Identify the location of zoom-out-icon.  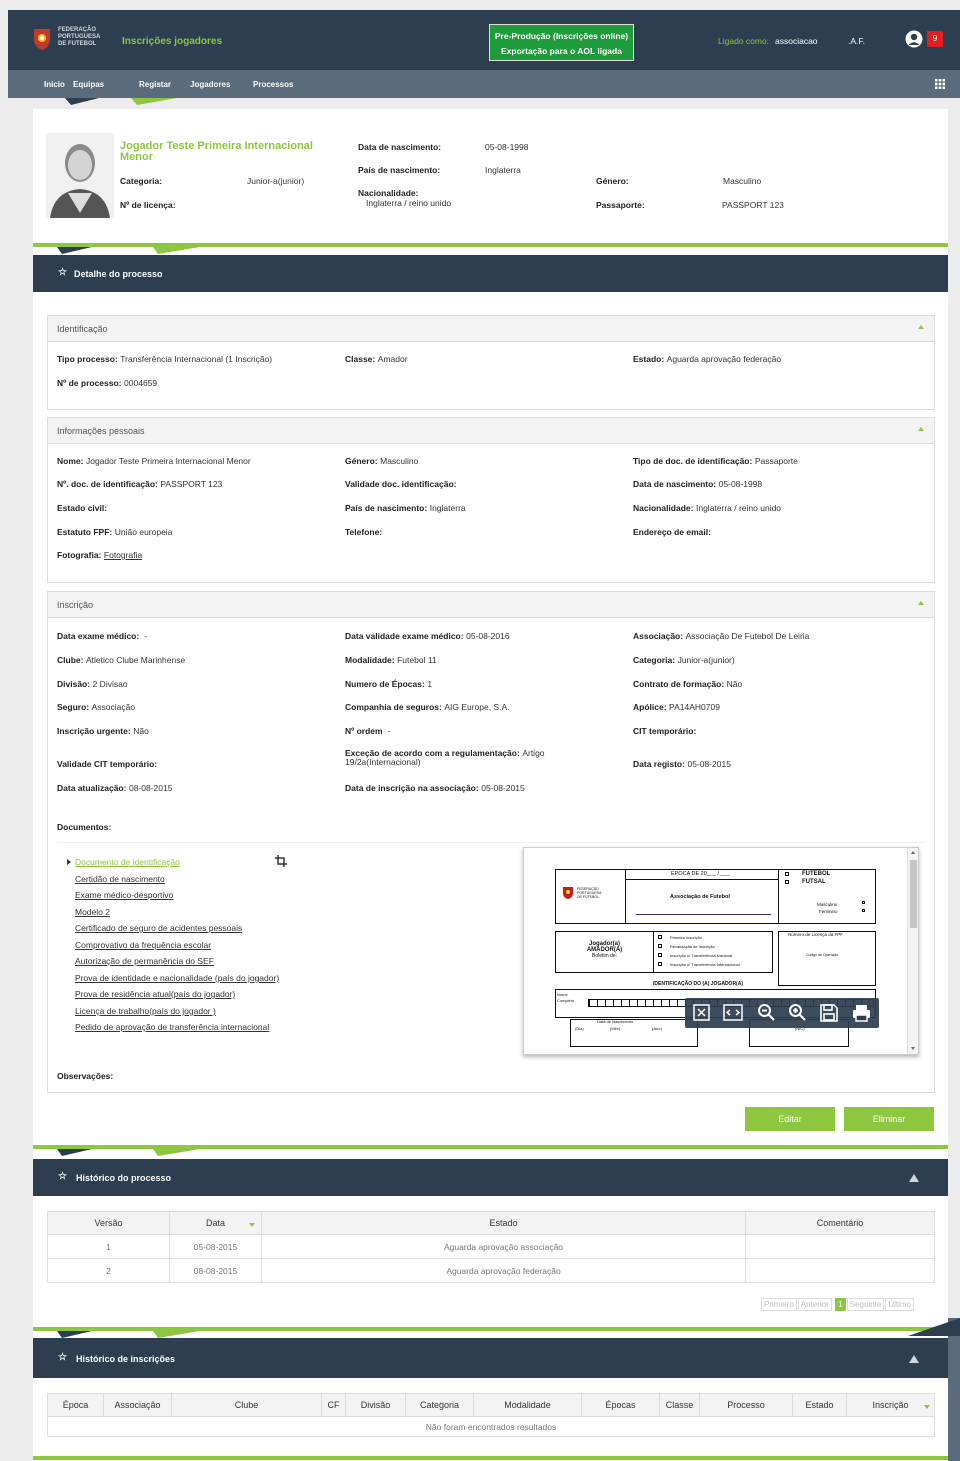
(766, 1012).